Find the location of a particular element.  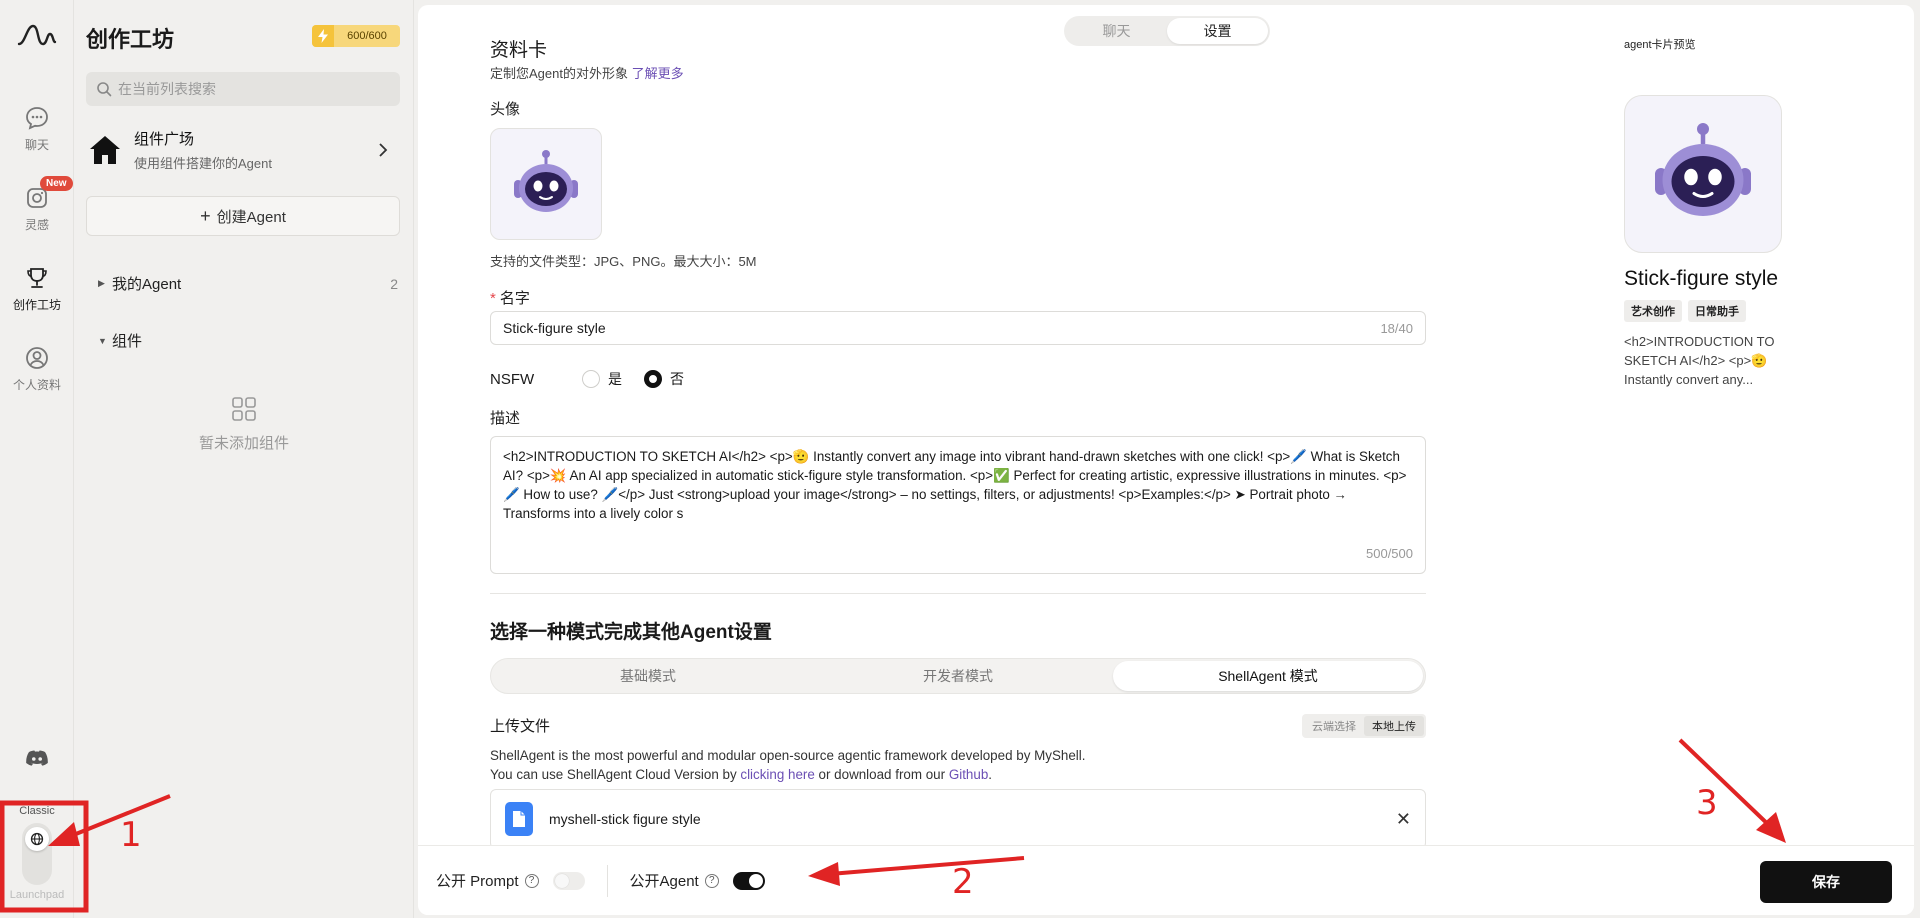

rail-label: 聊天 is located at coordinates (36, 145).